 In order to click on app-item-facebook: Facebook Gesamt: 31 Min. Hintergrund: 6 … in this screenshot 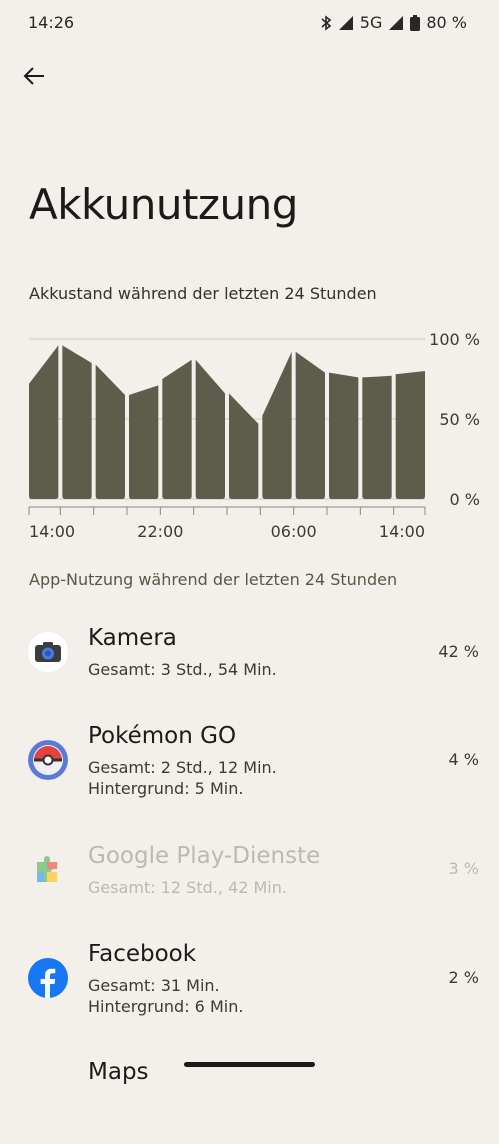, I will do `click(249, 981)`.